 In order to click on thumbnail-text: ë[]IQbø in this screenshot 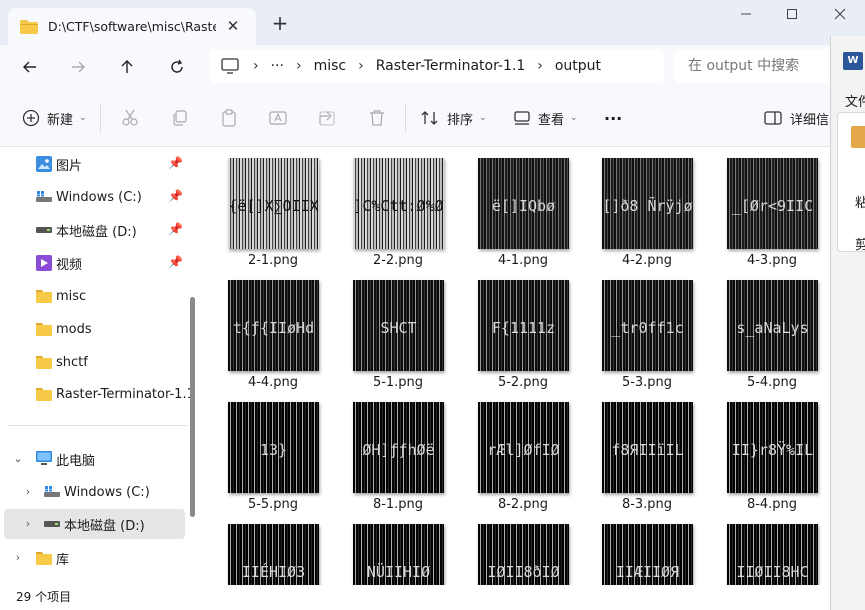, I will do `click(523, 206)`.